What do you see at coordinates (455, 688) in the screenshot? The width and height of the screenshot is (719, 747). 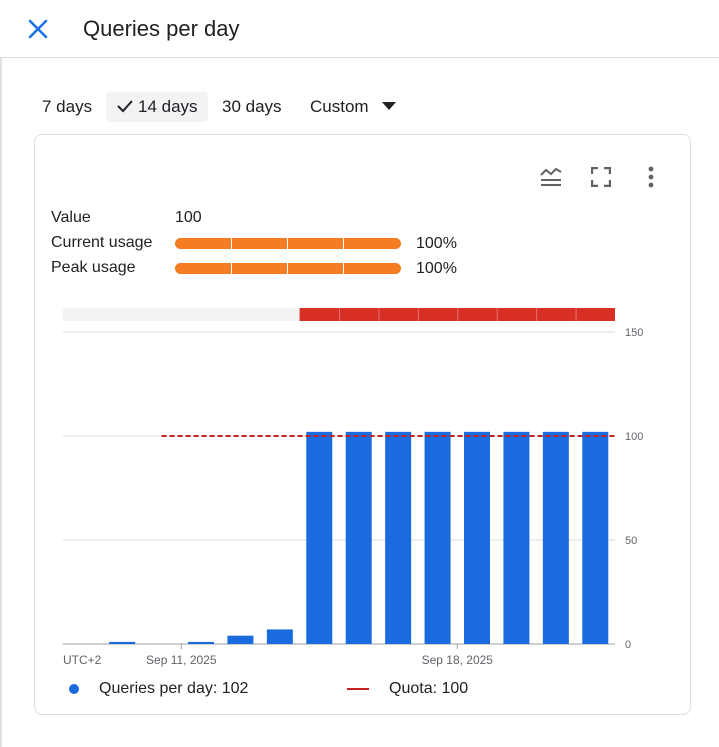 I see `legend-quota-value: 100` at bounding box center [455, 688].